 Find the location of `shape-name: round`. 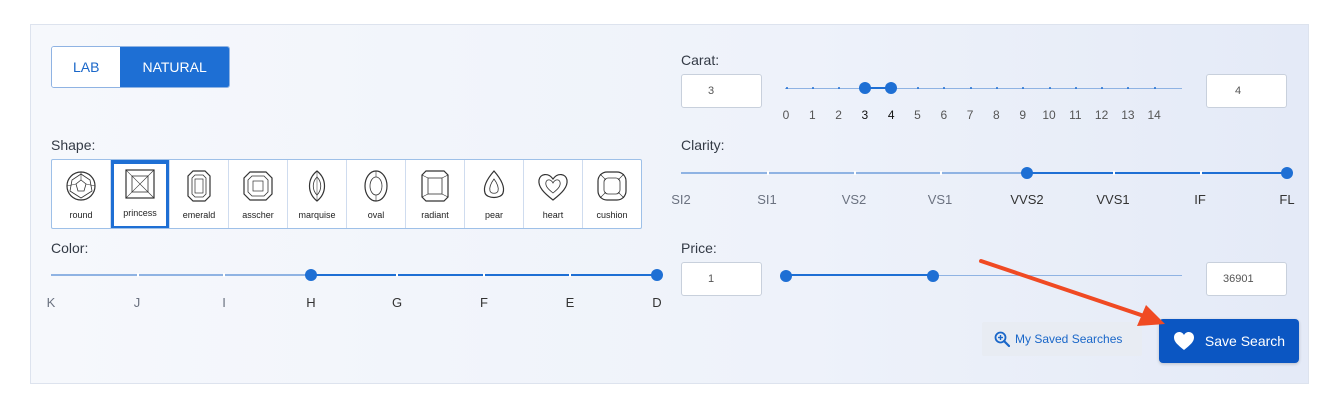

shape-name: round is located at coordinates (81, 215).